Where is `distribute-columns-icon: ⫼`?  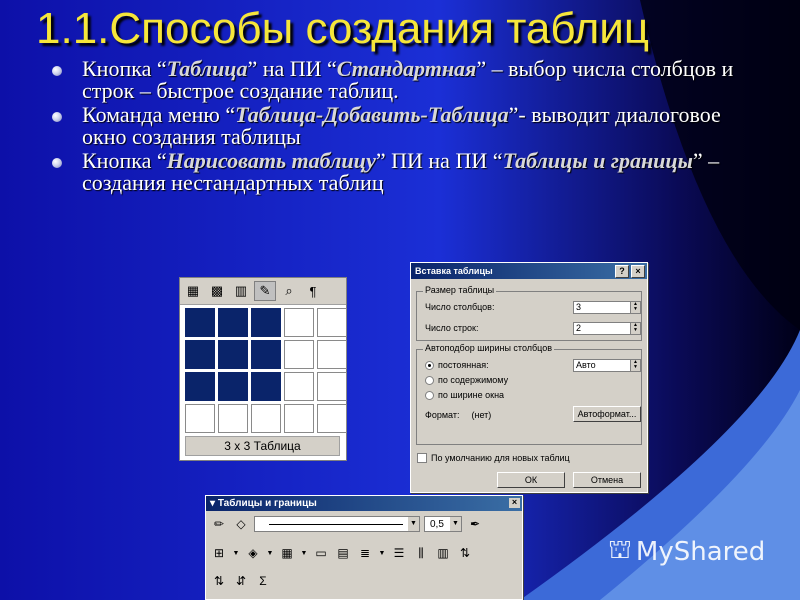 distribute-columns-icon: ⫼ is located at coordinates (421, 553).